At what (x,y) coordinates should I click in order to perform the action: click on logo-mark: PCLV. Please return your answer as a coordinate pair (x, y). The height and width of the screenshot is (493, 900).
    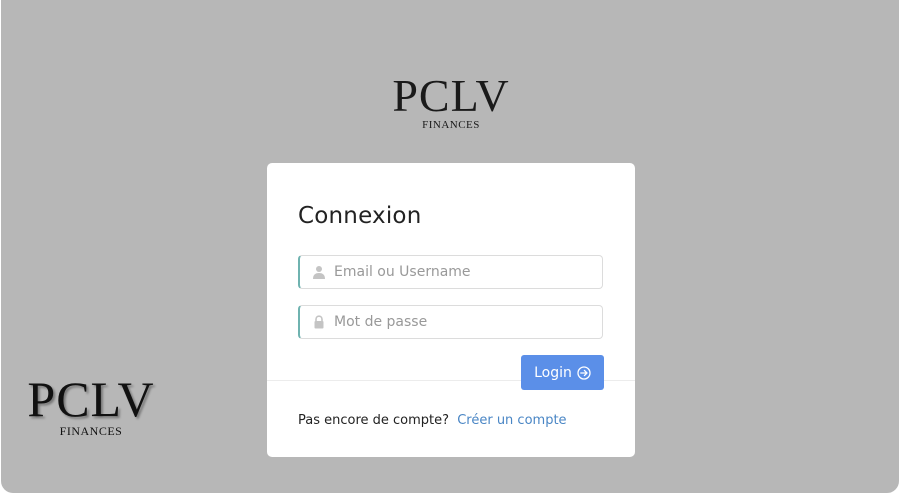
    Looking at the image, I should click on (451, 95).